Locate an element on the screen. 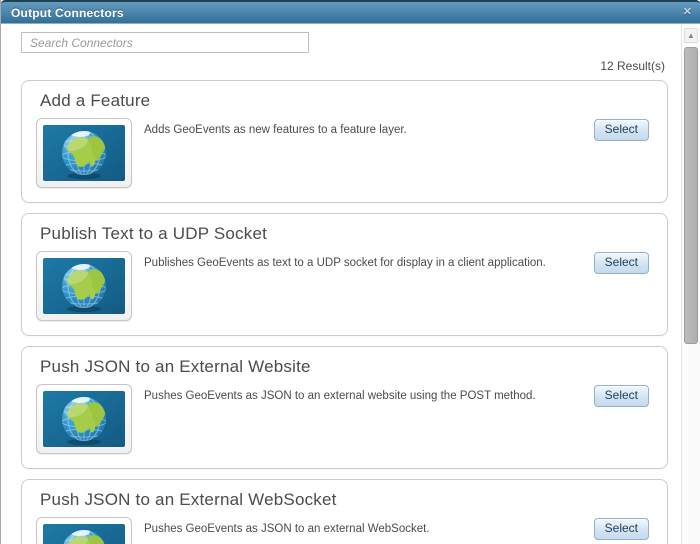 The image size is (700, 544). search-input is located at coordinates (165, 42).